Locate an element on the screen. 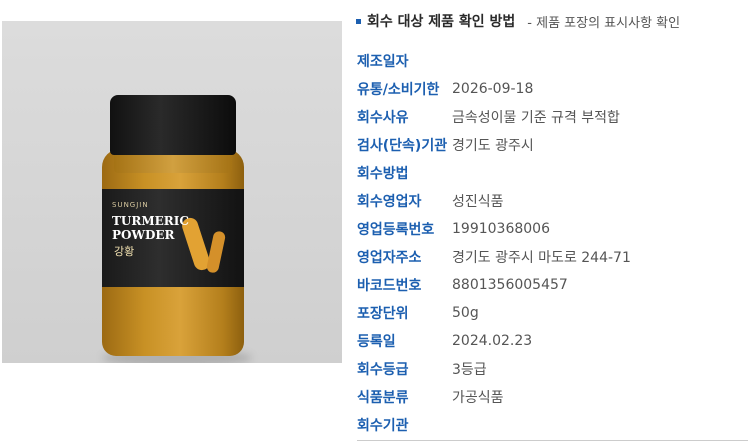 The width and height of the screenshot is (748, 444). jar-lid is located at coordinates (173, 125).